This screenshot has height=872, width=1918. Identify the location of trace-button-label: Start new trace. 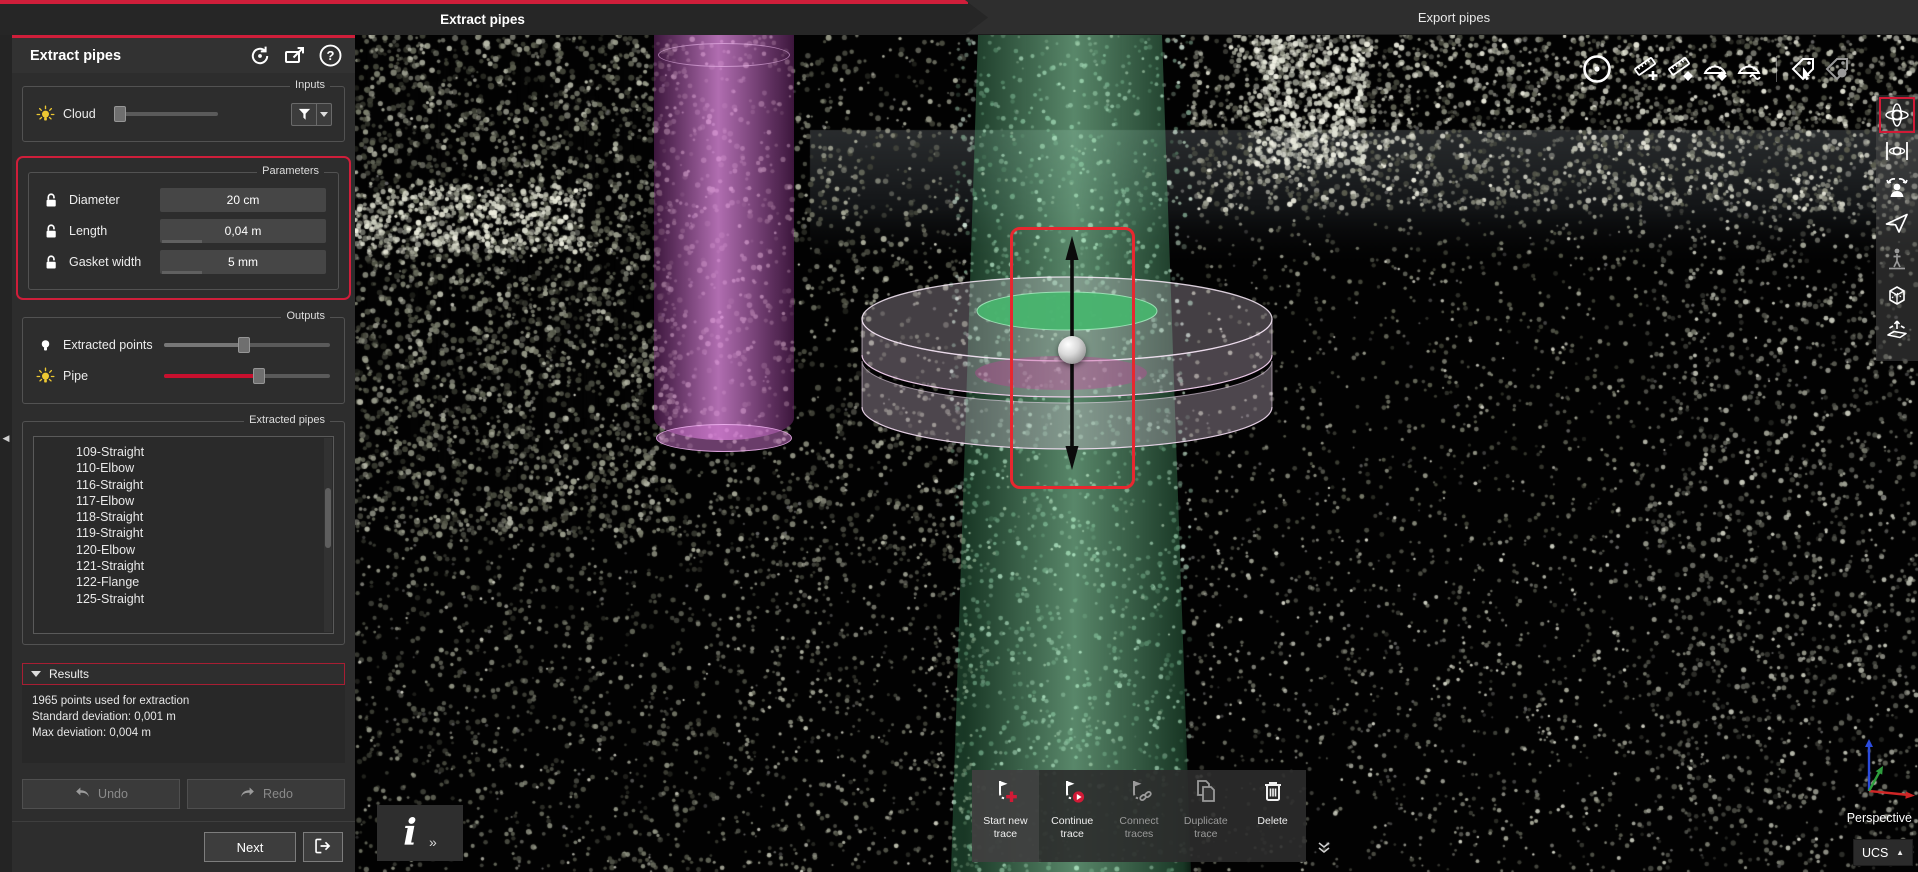
(1005, 827).